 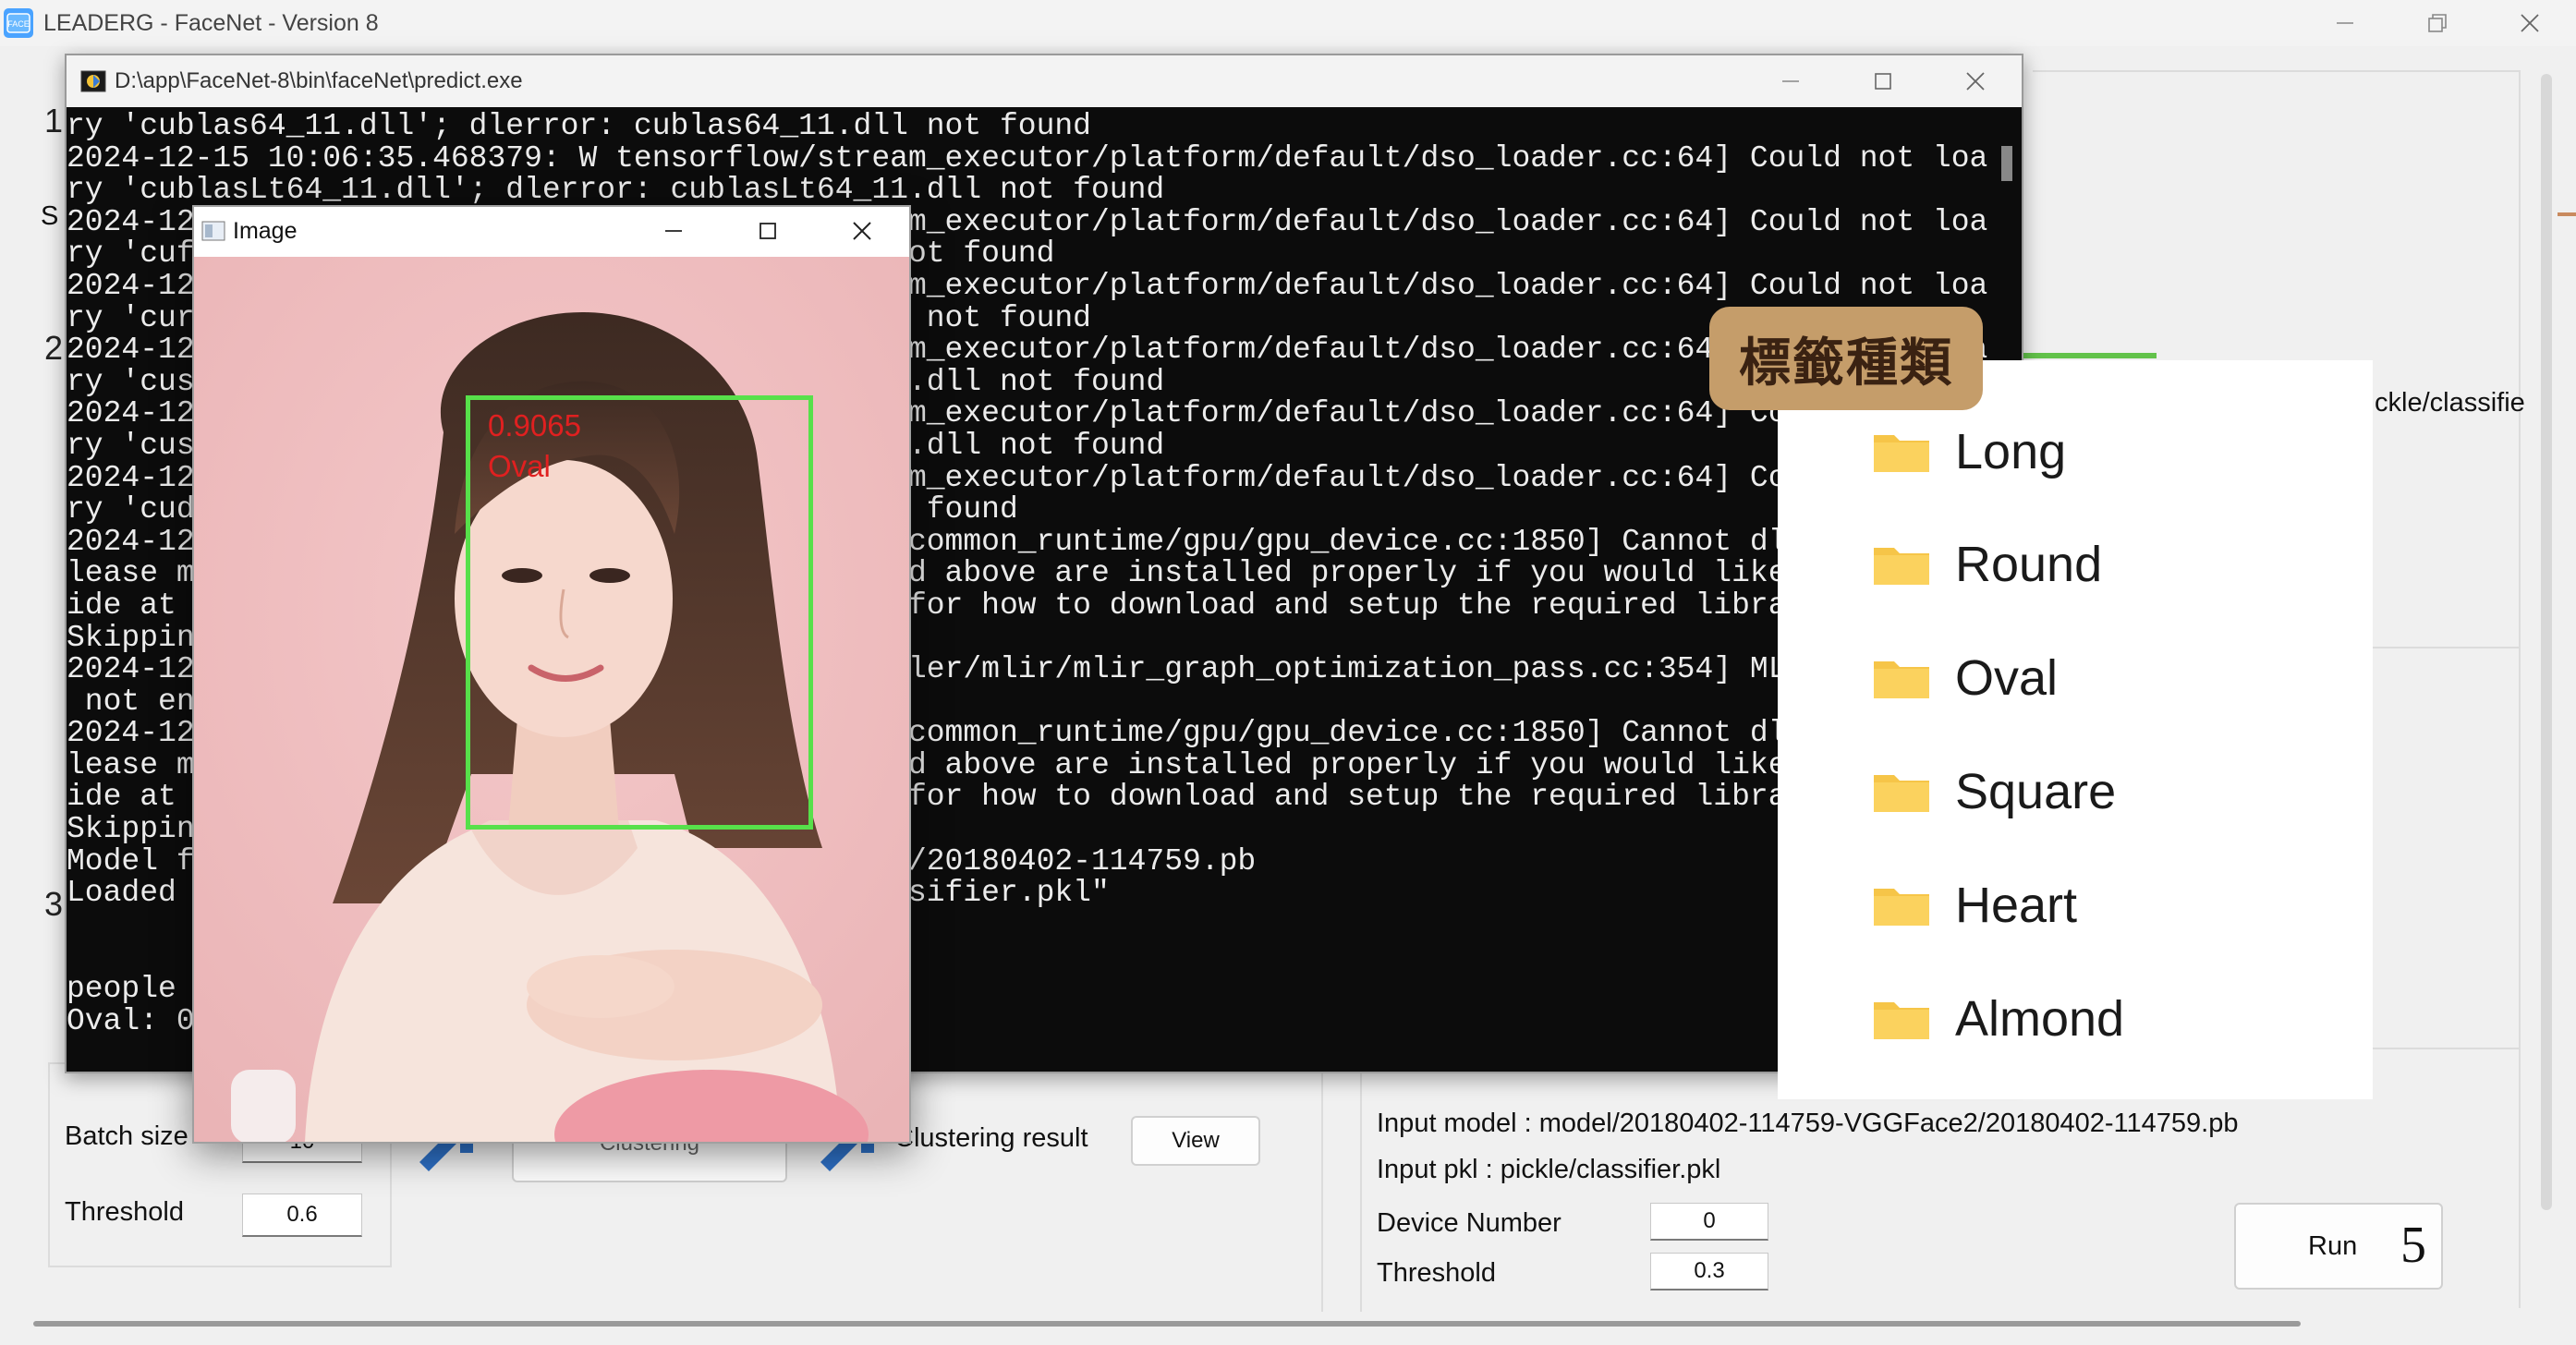 I want to click on folder-name: Square, so click(x=2036, y=792).